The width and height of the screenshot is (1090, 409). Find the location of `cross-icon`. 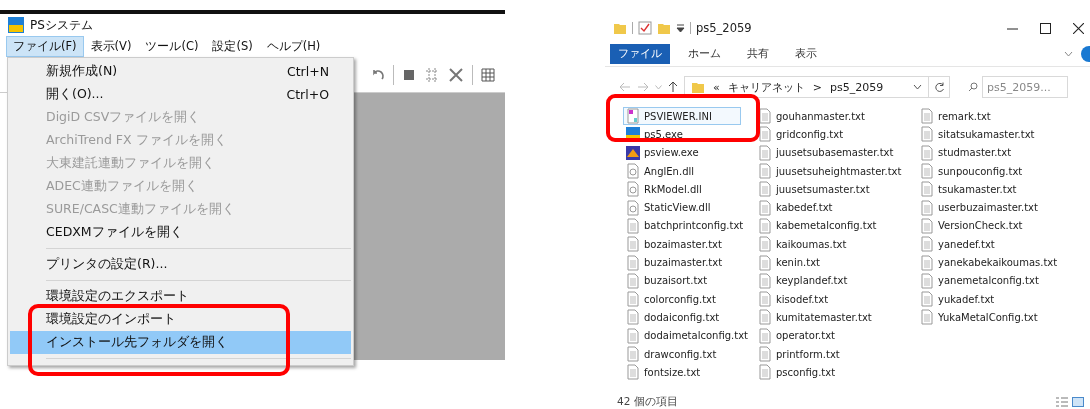

cross-icon is located at coordinates (456, 74).